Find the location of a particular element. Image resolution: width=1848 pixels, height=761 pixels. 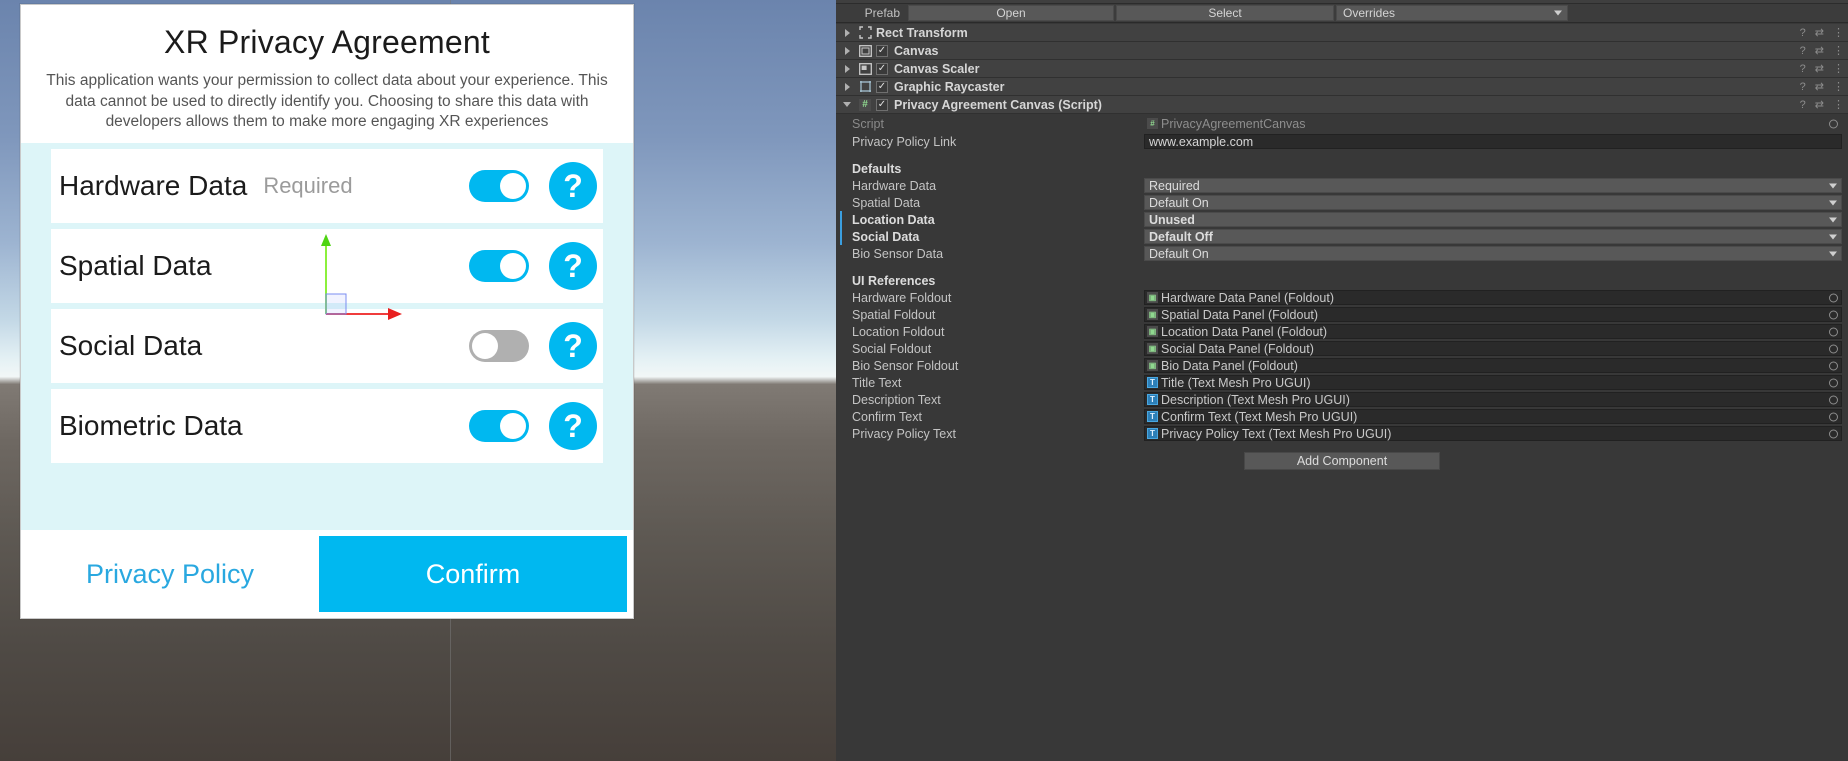

prefab-select-button: Select is located at coordinates (1225, 13).